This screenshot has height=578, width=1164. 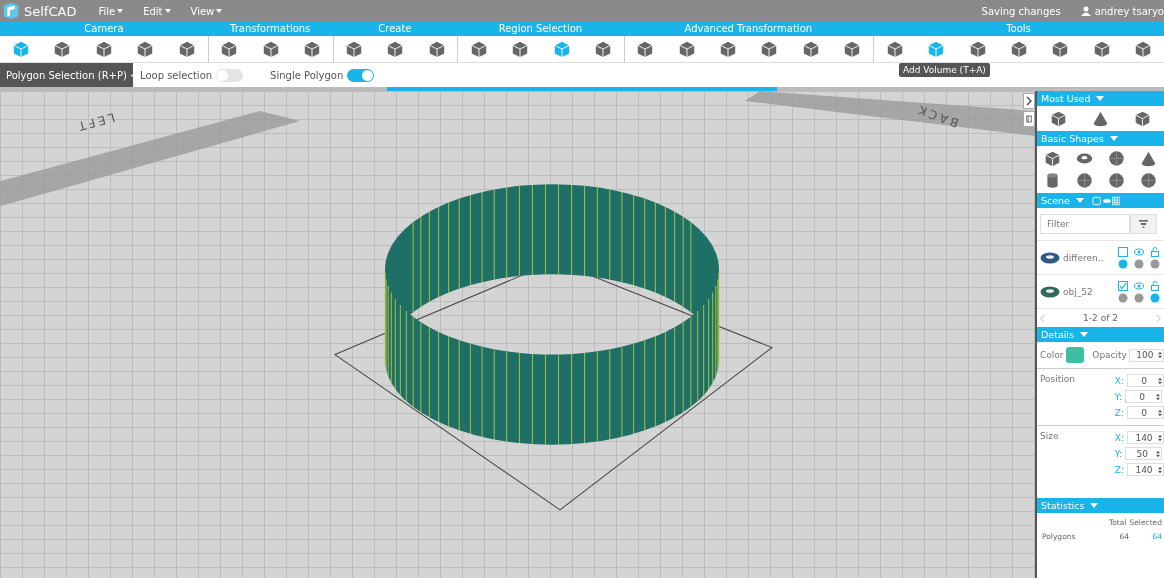 I want to click on field-label: Color, so click(x=1052, y=355).